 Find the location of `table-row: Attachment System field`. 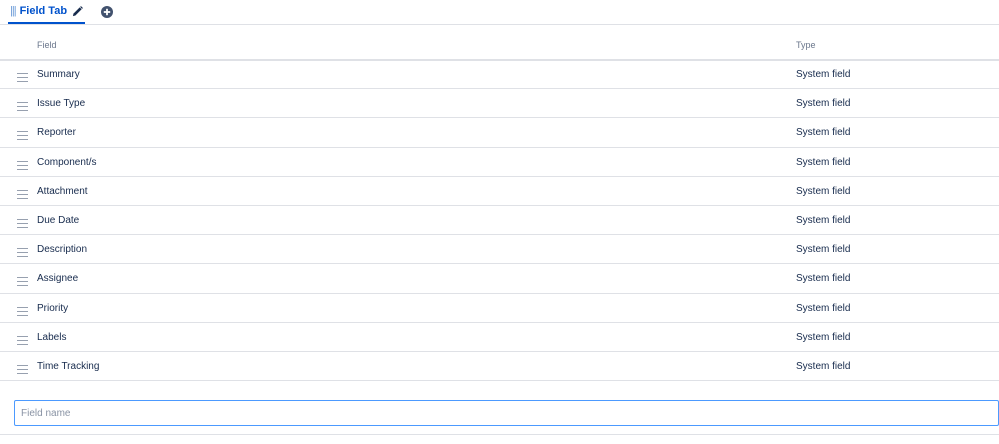

table-row: Attachment System field is located at coordinates (499, 191).